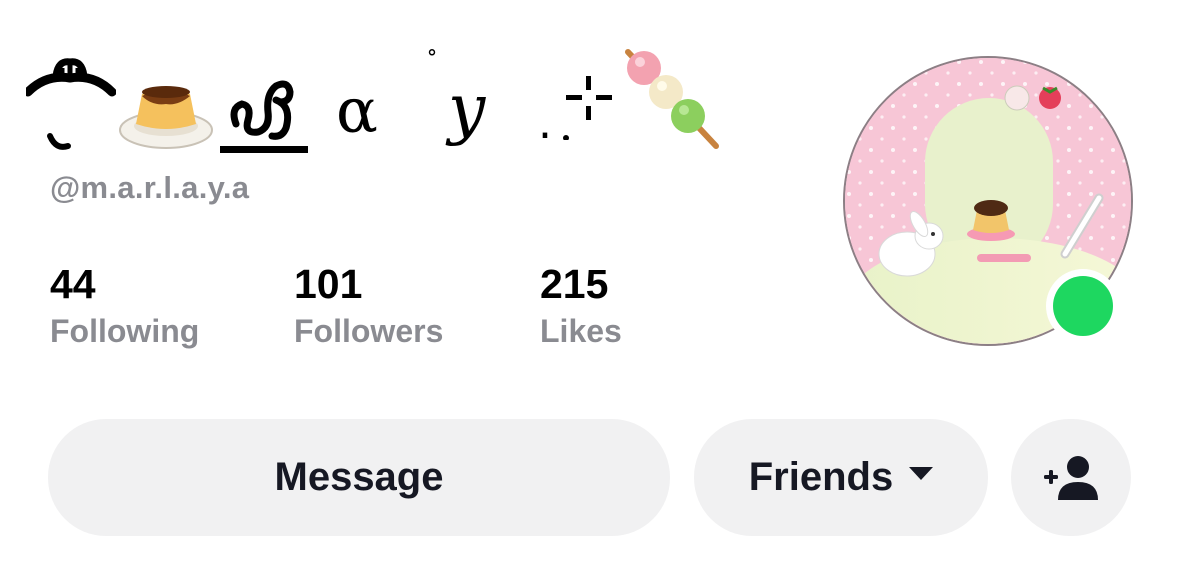  Describe the element at coordinates (921, 473) in the screenshot. I see `caret-down-icon` at that location.